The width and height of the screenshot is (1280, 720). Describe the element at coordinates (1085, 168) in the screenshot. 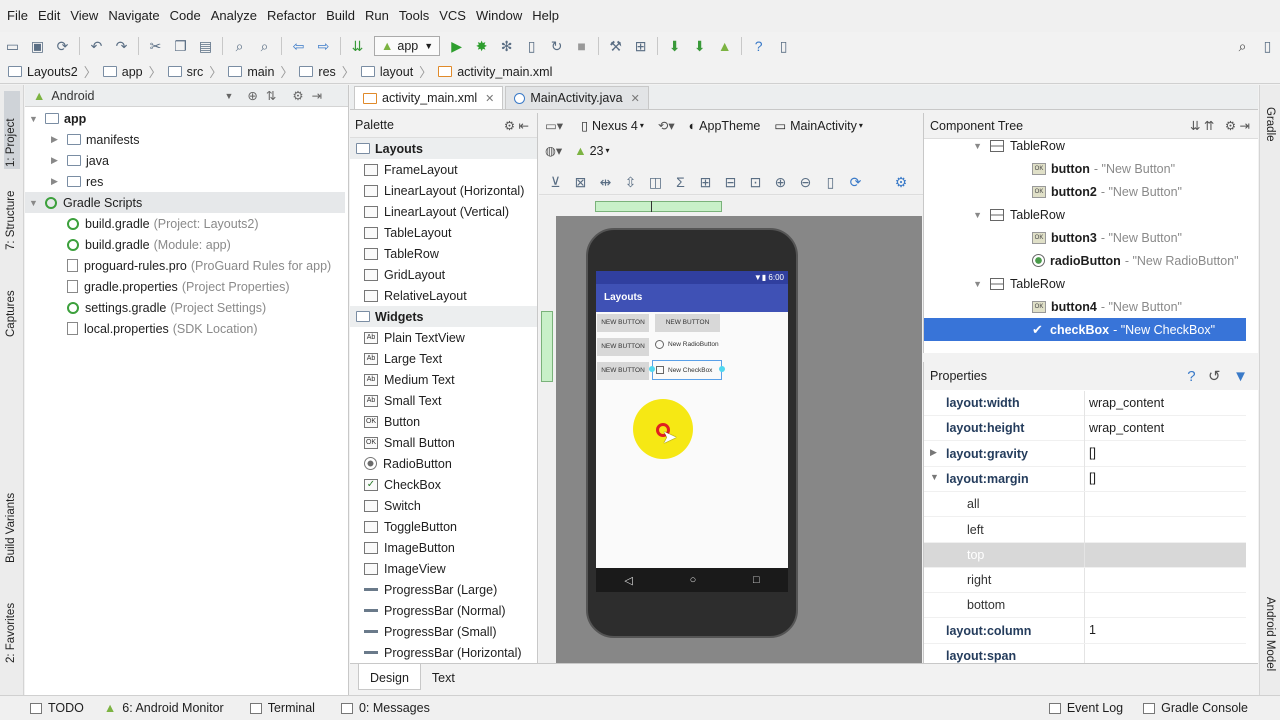

I see `component-tree-item: OK button - "New Button"` at that location.